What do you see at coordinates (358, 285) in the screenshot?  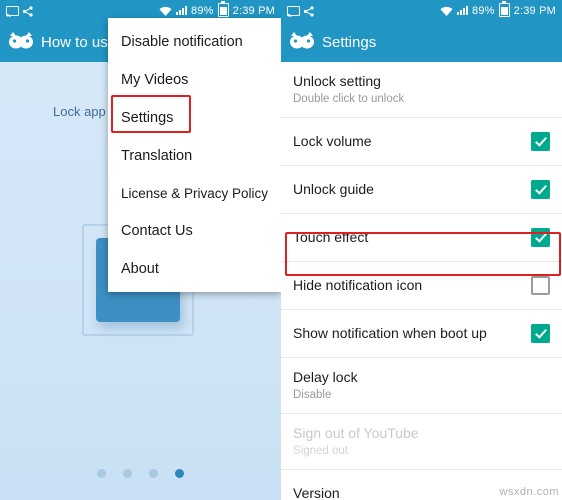 I see `row-label: Hide notification icon` at bounding box center [358, 285].